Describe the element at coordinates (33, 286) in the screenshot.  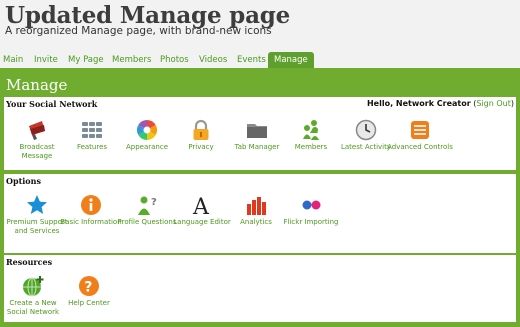
I see `globe-plus-icon` at that location.